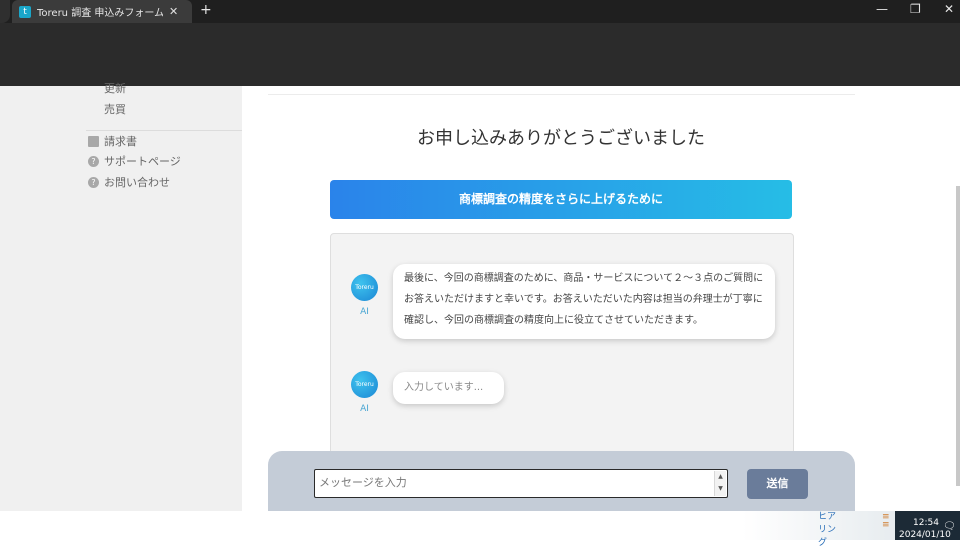  I want to click on browser-toolbar, so click(480, 54).